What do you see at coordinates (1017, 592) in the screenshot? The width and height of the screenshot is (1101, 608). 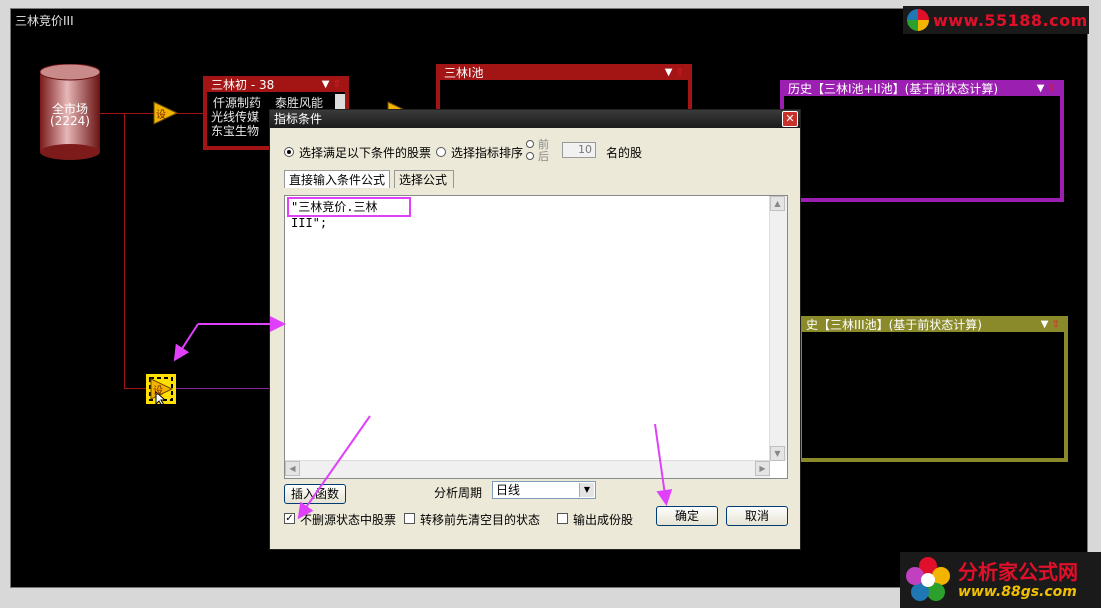 I see `watermark-bottom-url: www.88gs.com` at bounding box center [1017, 592].